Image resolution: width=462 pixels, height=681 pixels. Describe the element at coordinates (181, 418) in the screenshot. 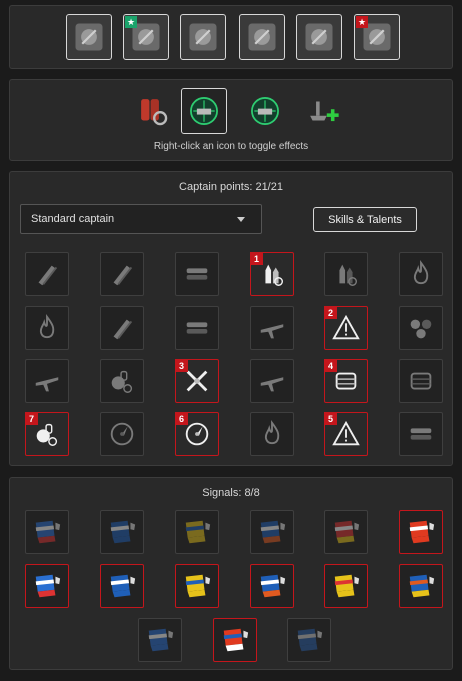

I see `skill-order-badge: 6` at that location.